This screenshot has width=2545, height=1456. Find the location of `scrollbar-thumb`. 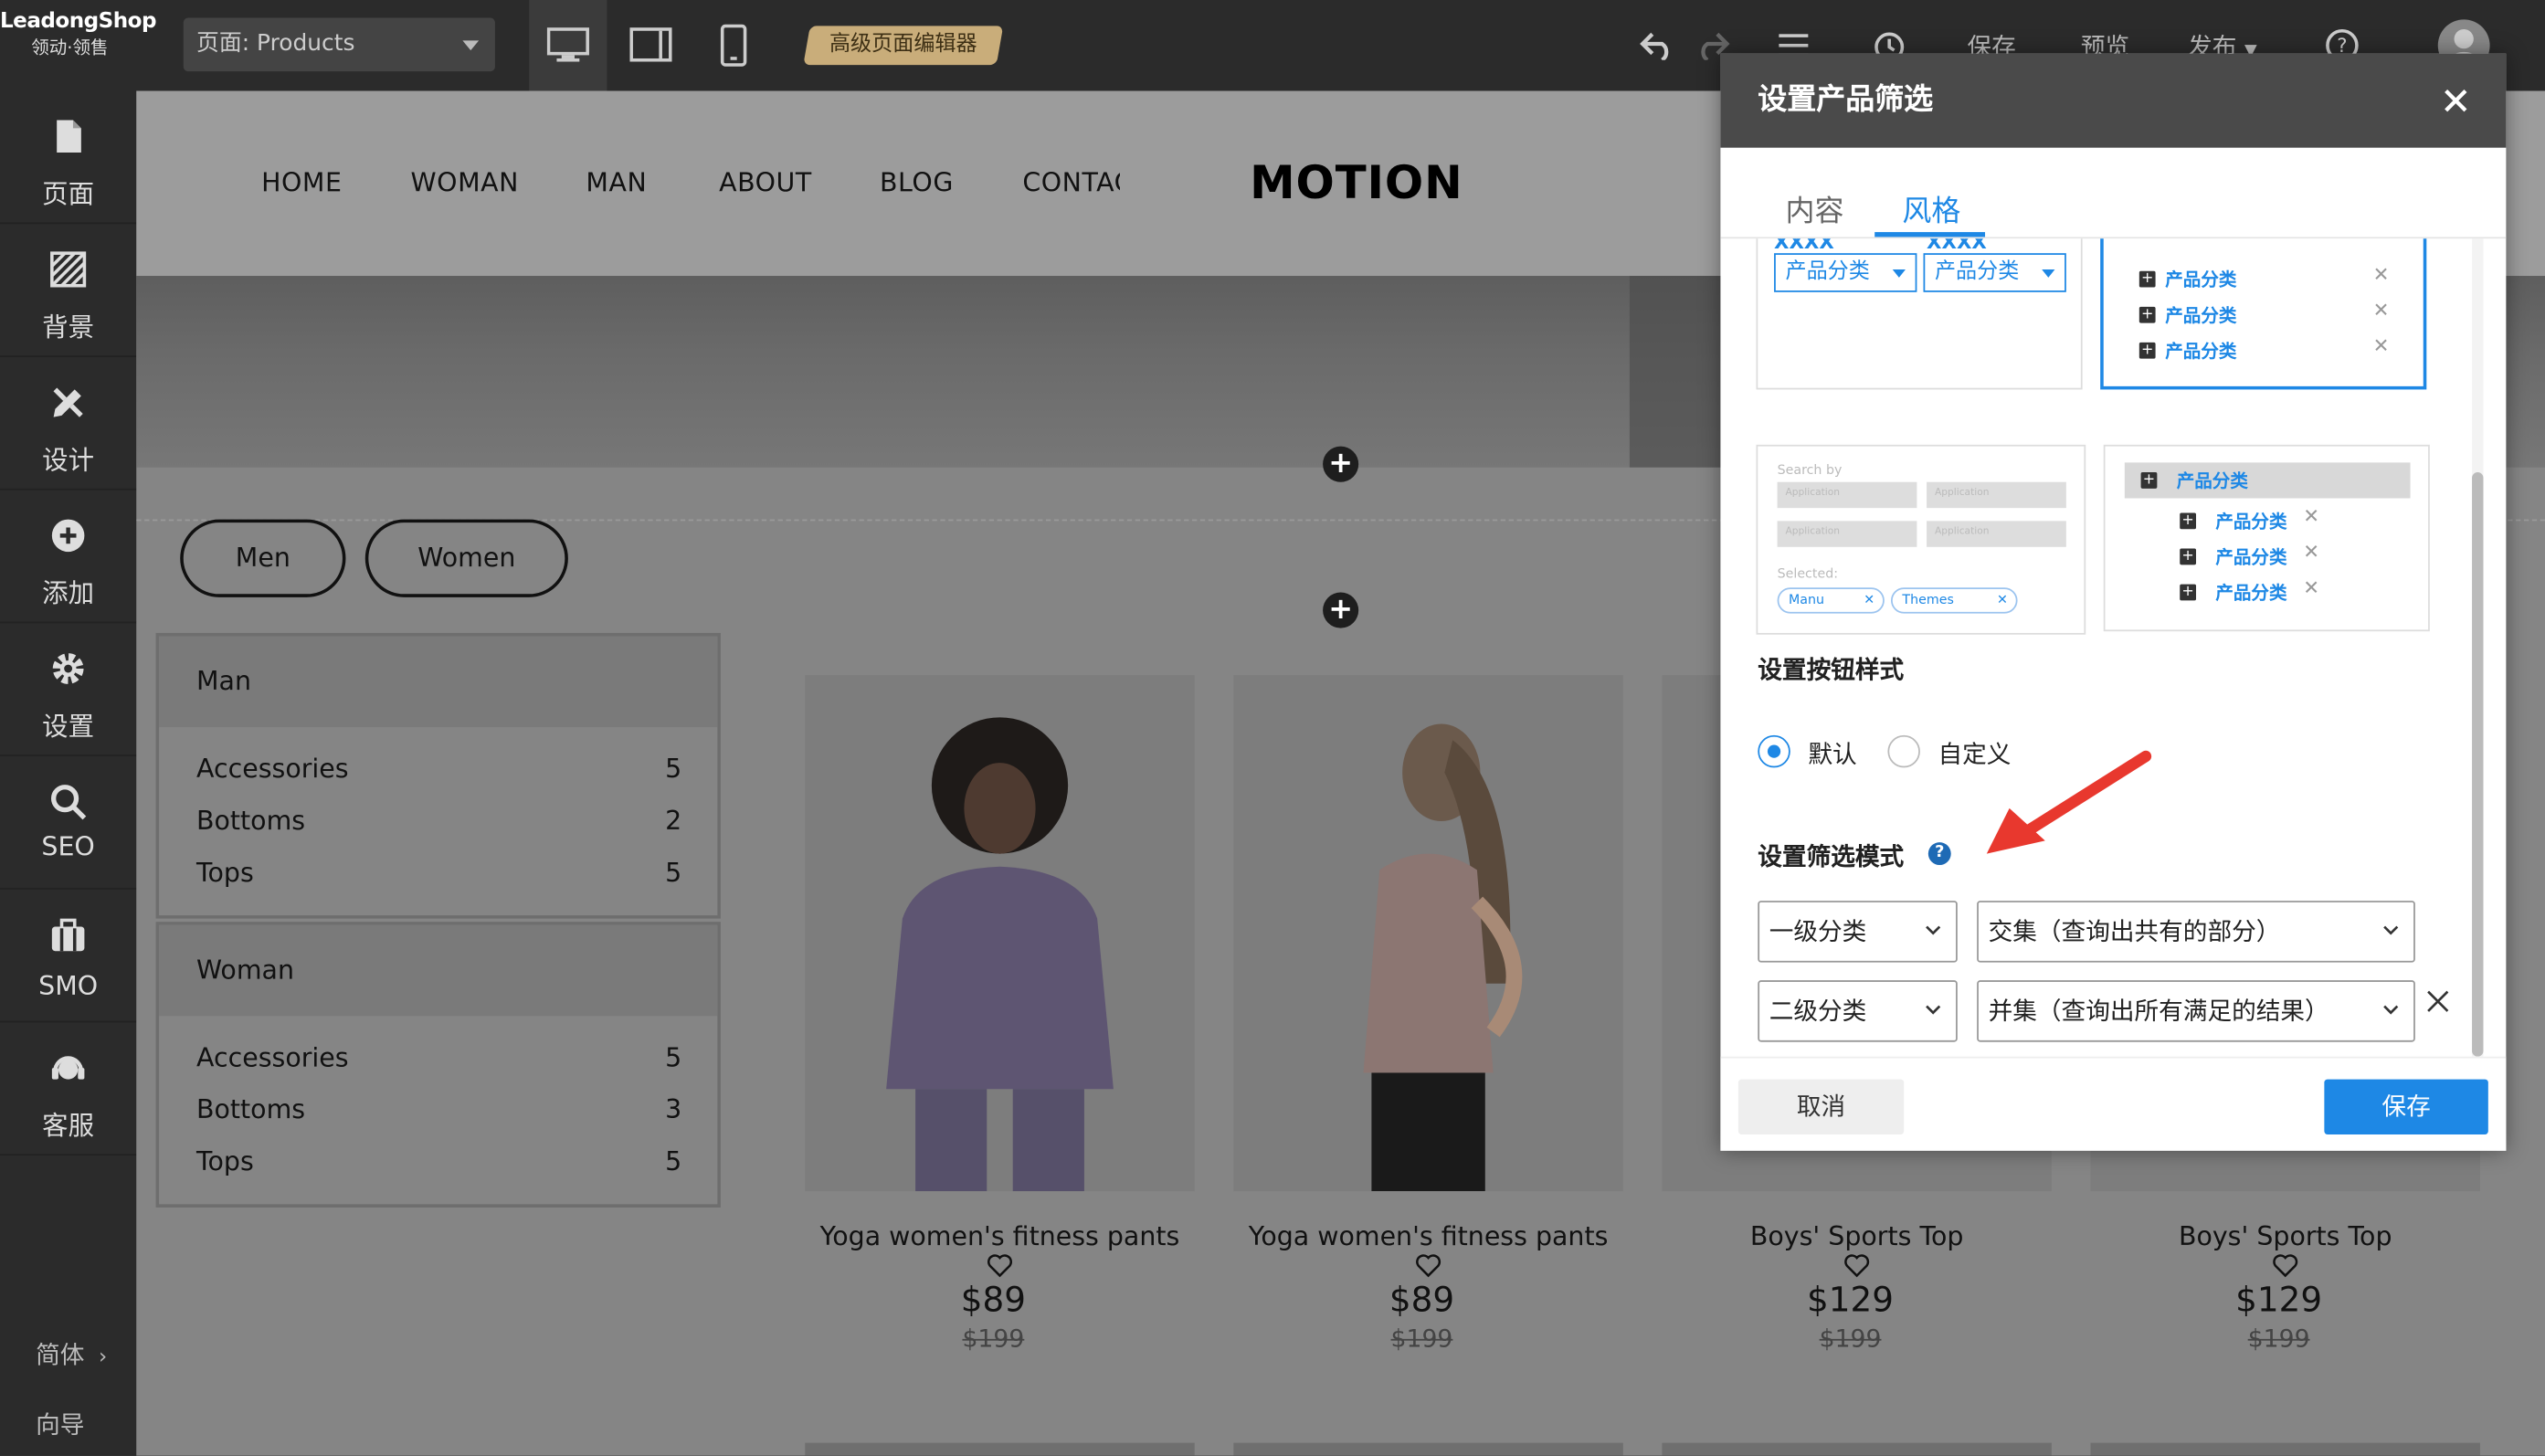

scrollbar-thumb is located at coordinates (2478, 765).